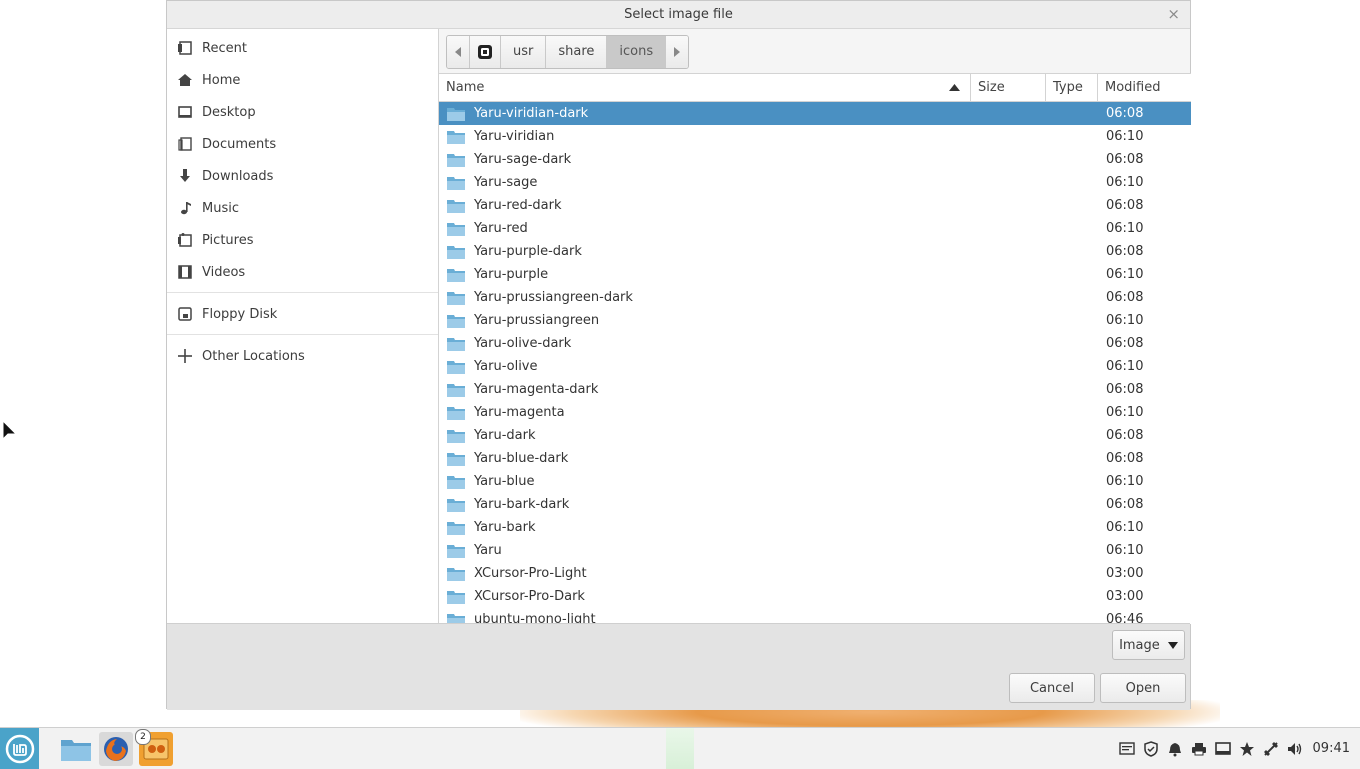 The image size is (1360, 769). Describe the element at coordinates (154, 747) in the screenshot. I see `taskbar-image-app-button: 2` at that location.